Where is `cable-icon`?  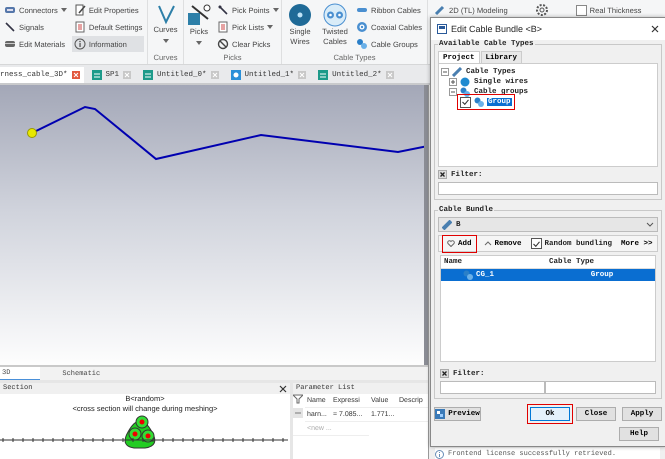
cable-icon is located at coordinates (457, 72).